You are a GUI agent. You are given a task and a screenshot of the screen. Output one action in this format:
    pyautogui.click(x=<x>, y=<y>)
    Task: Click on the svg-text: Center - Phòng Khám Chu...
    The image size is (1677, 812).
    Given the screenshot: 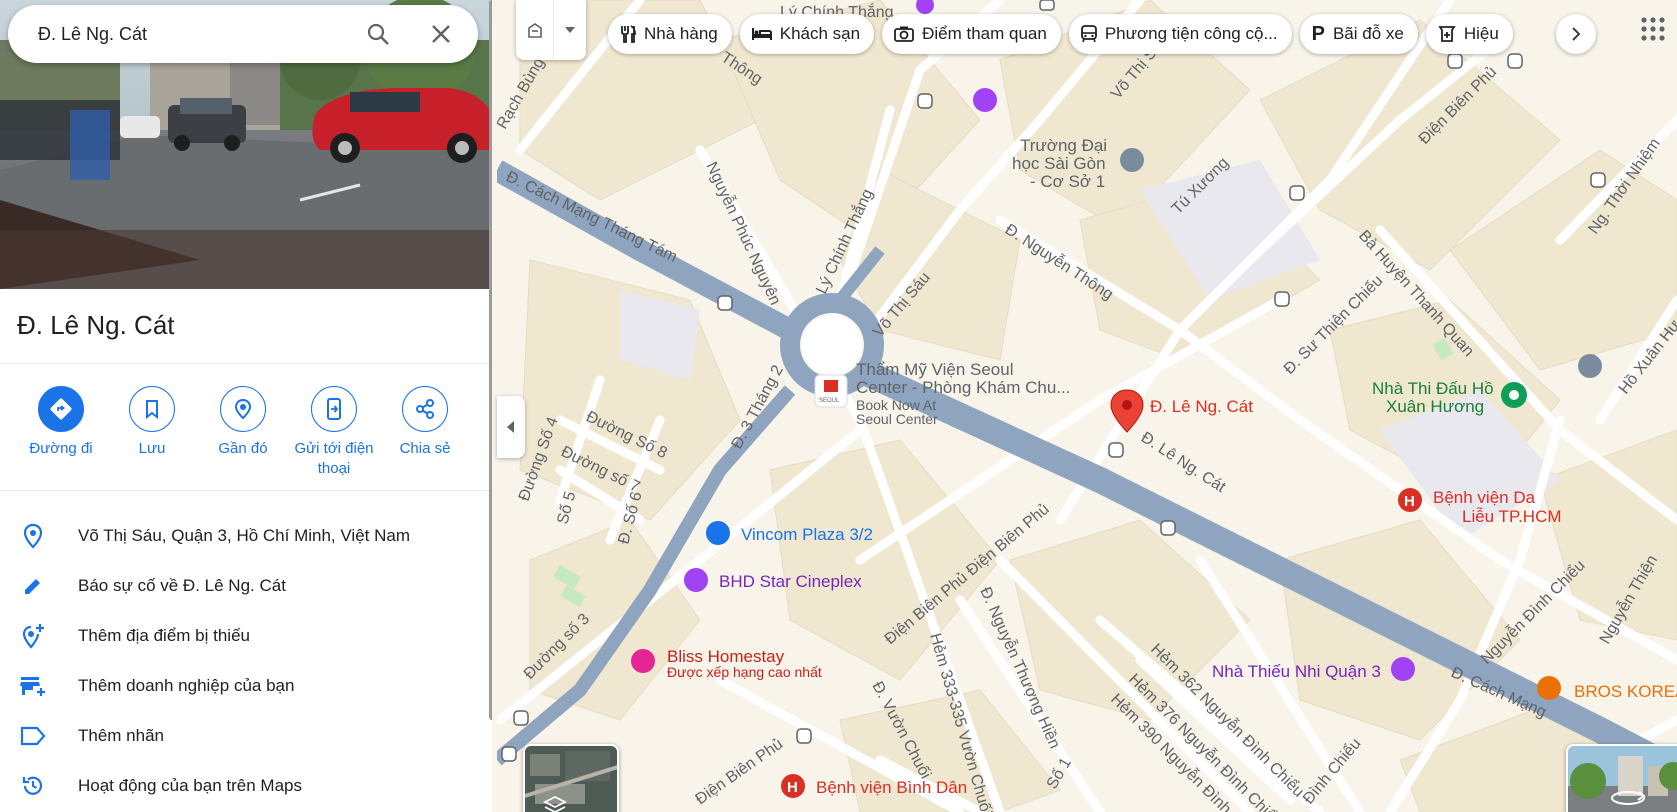 What is the action you would take?
    pyautogui.click(x=963, y=387)
    